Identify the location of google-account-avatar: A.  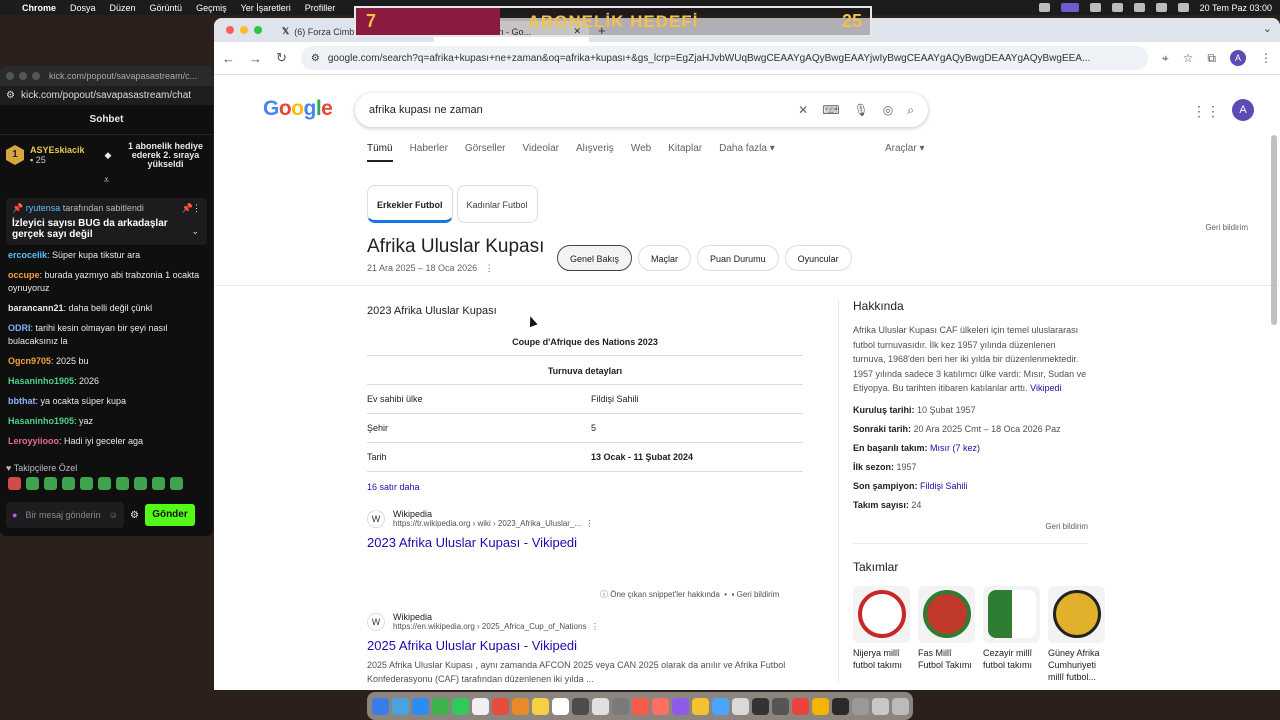
(1243, 110).